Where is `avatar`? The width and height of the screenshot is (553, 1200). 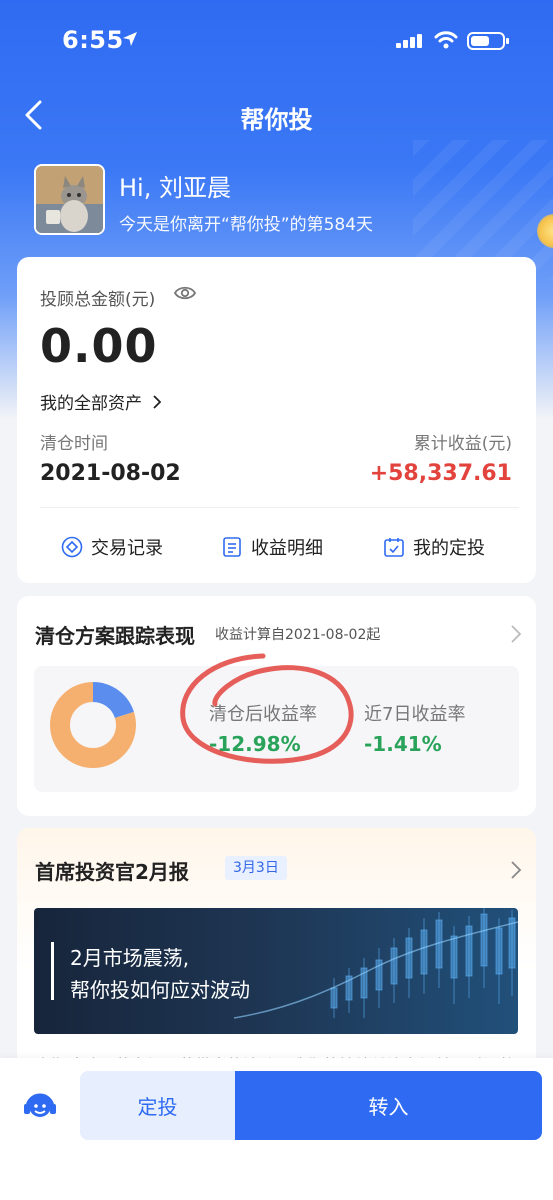
avatar is located at coordinates (69, 199).